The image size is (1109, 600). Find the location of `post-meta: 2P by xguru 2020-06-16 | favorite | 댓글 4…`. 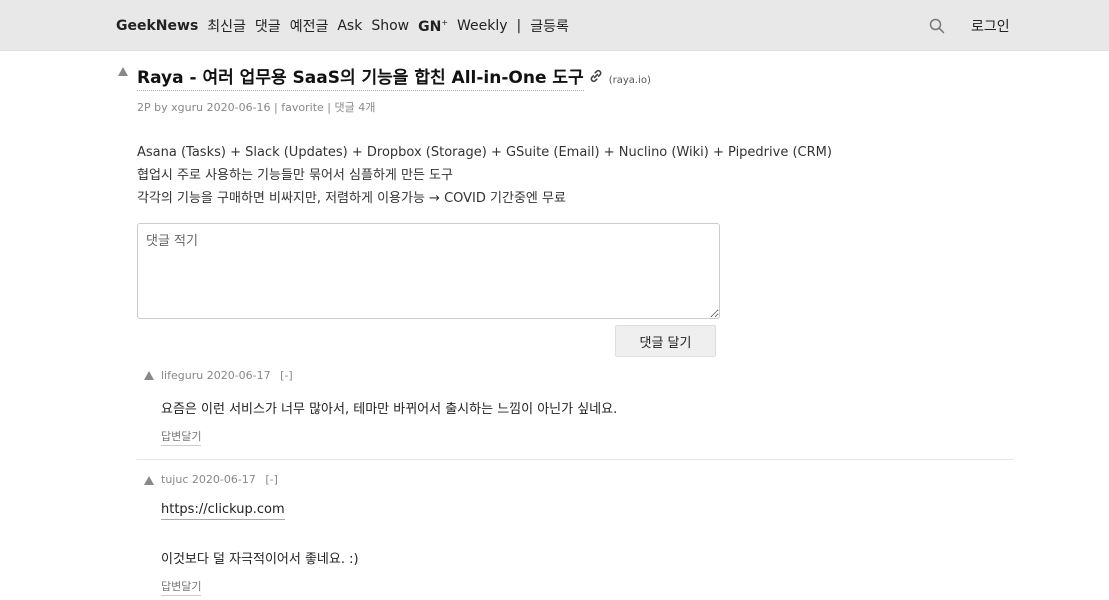

post-meta: 2P by xguru 2020-06-16 | favorite | 댓글 4… is located at coordinates (256, 107).